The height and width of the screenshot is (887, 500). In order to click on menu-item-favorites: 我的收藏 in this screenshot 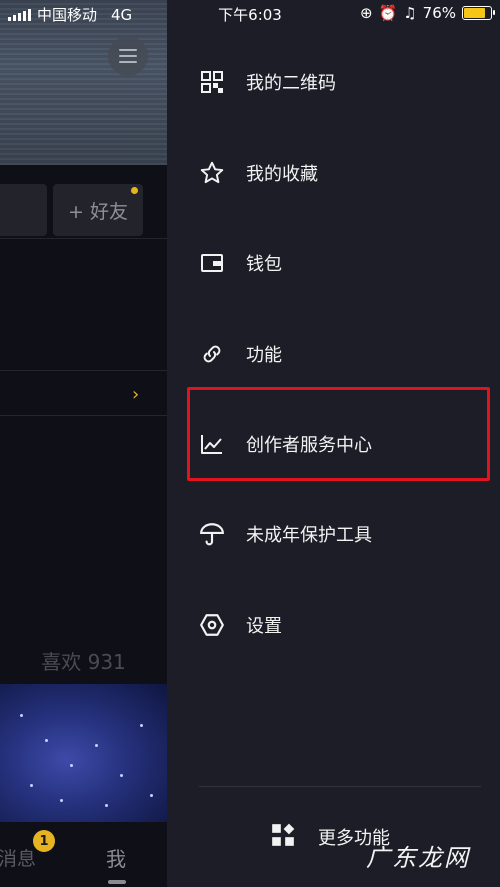, I will do `click(333, 173)`.